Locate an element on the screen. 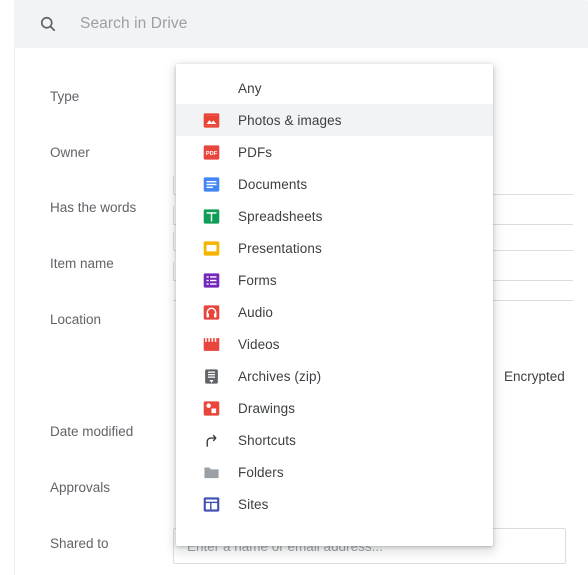 The width and height of the screenshot is (588, 575). search-bar: Search in Drive is located at coordinates (301, 24).